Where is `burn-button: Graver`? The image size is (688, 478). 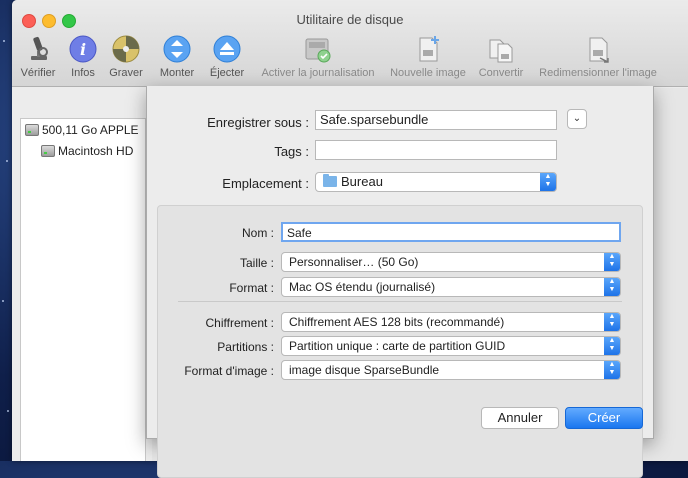
burn-button: Graver is located at coordinates (126, 56).